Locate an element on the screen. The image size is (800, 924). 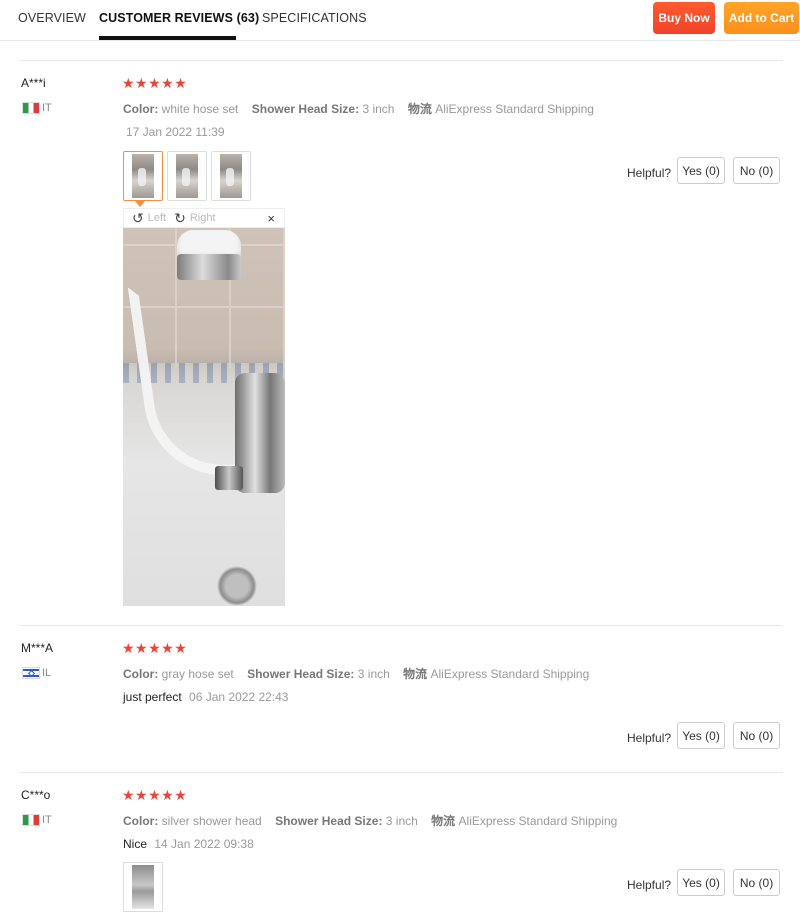
rotate-right-button: ↻ Right is located at coordinates (194, 218).